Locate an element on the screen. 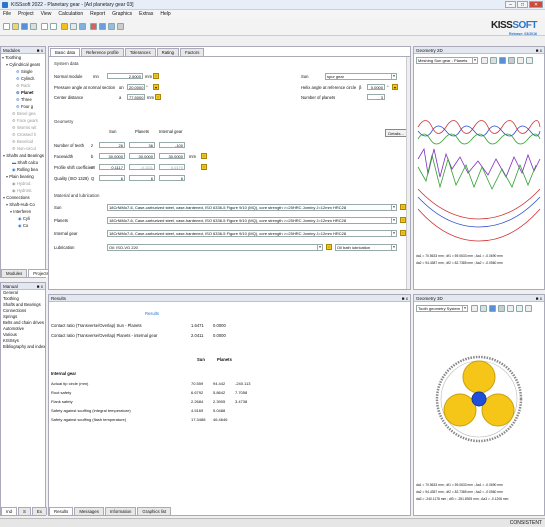 The image size is (545, 527). maximize-button: □ is located at coordinates (522, 4).